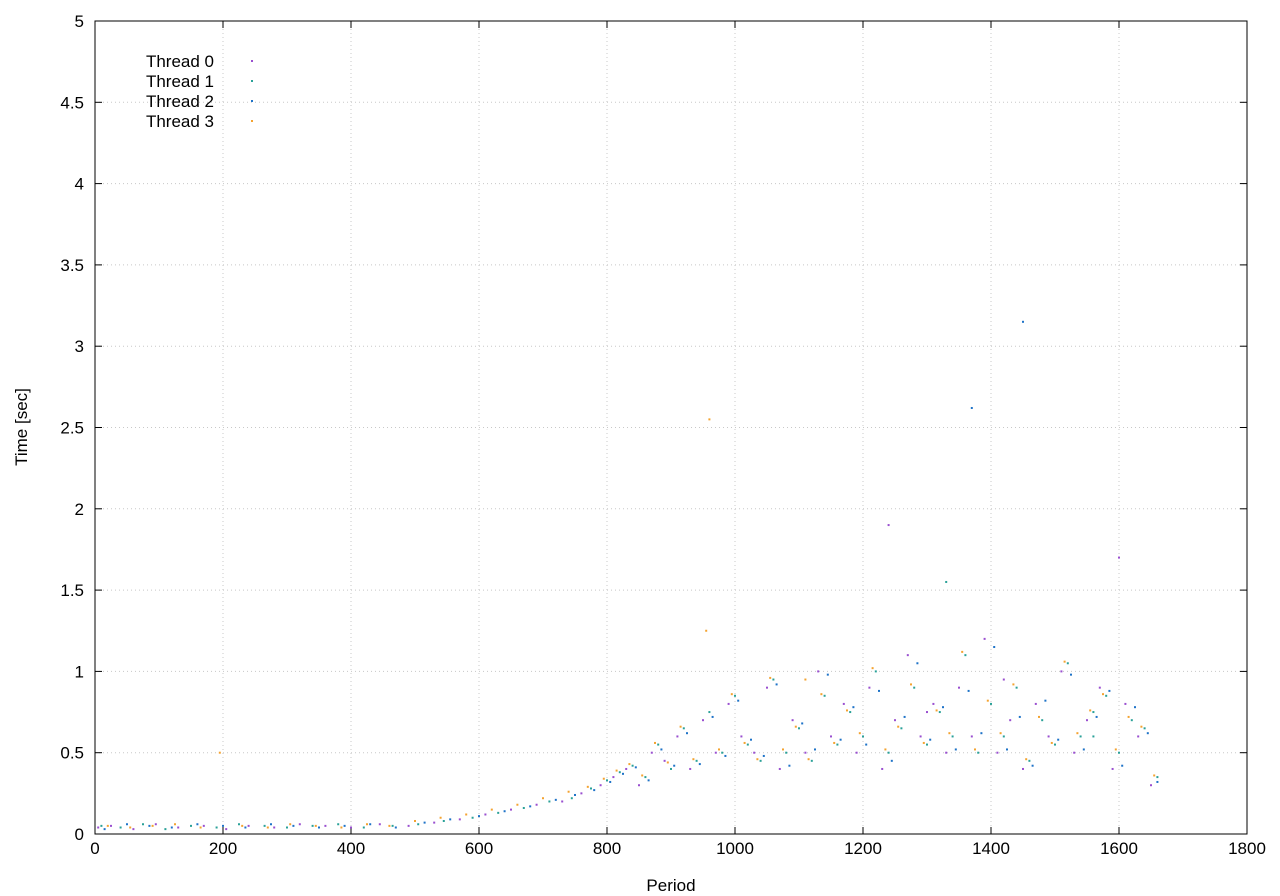 This screenshot has width=1280, height=896. What do you see at coordinates (678, 848) in the screenshot?
I see `x-tick-labels: 0 200 400 600 800 1000 1200 1400 1600 1800` at bounding box center [678, 848].